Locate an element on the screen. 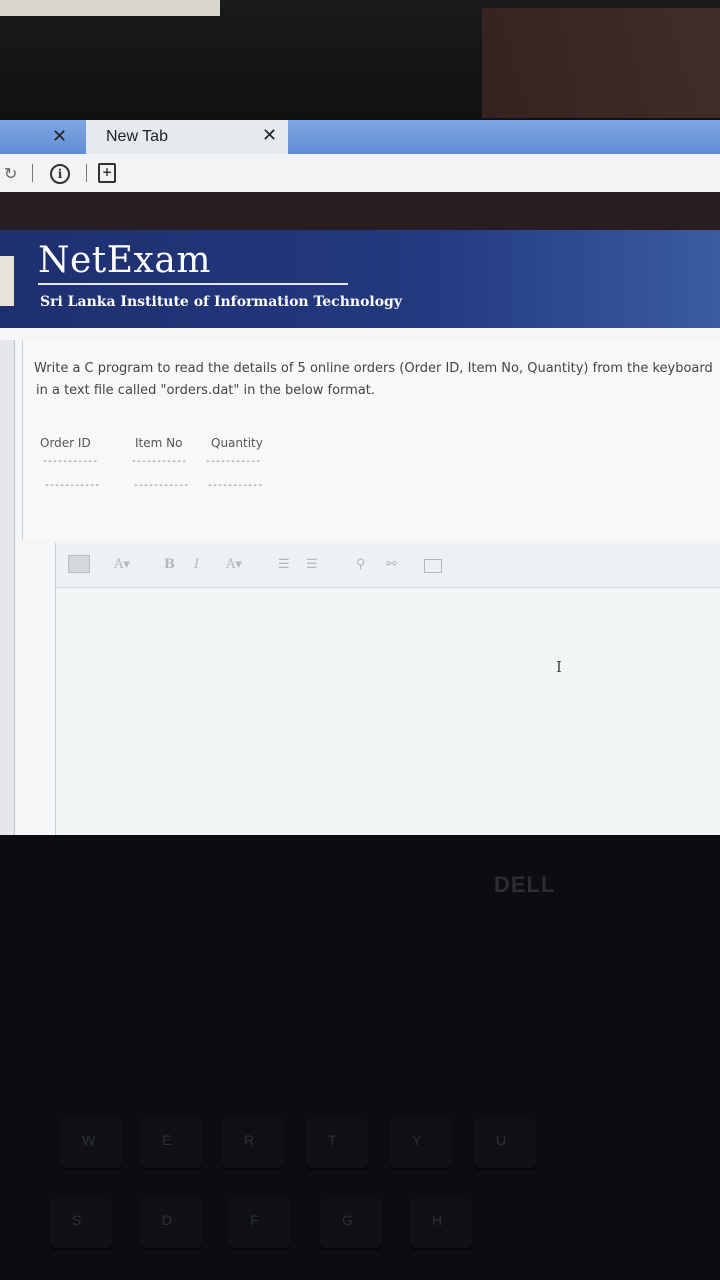  keyboard-key: S is located at coordinates (81, 1223).